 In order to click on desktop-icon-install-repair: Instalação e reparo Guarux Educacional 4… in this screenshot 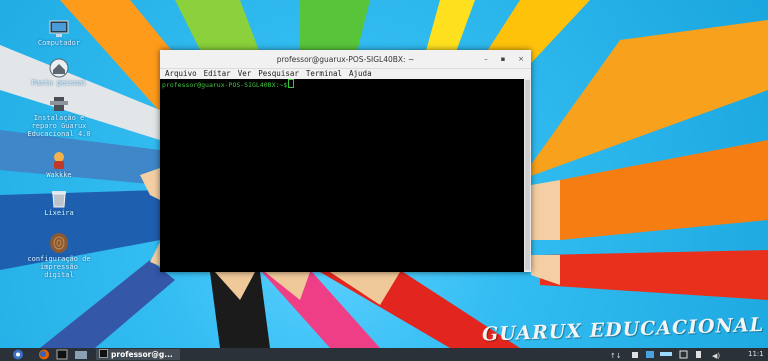, I will do `click(59, 116)`.